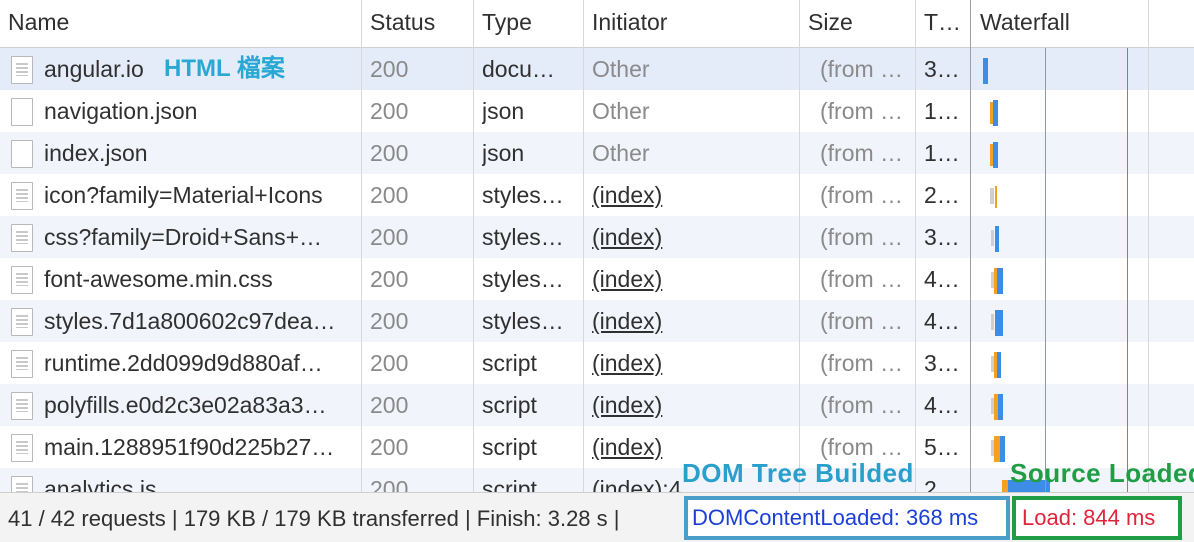 The width and height of the screenshot is (1194, 542). What do you see at coordinates (22, 70) in the screenshot?
I see `document-file-icon` at bounding box center [22, 70].